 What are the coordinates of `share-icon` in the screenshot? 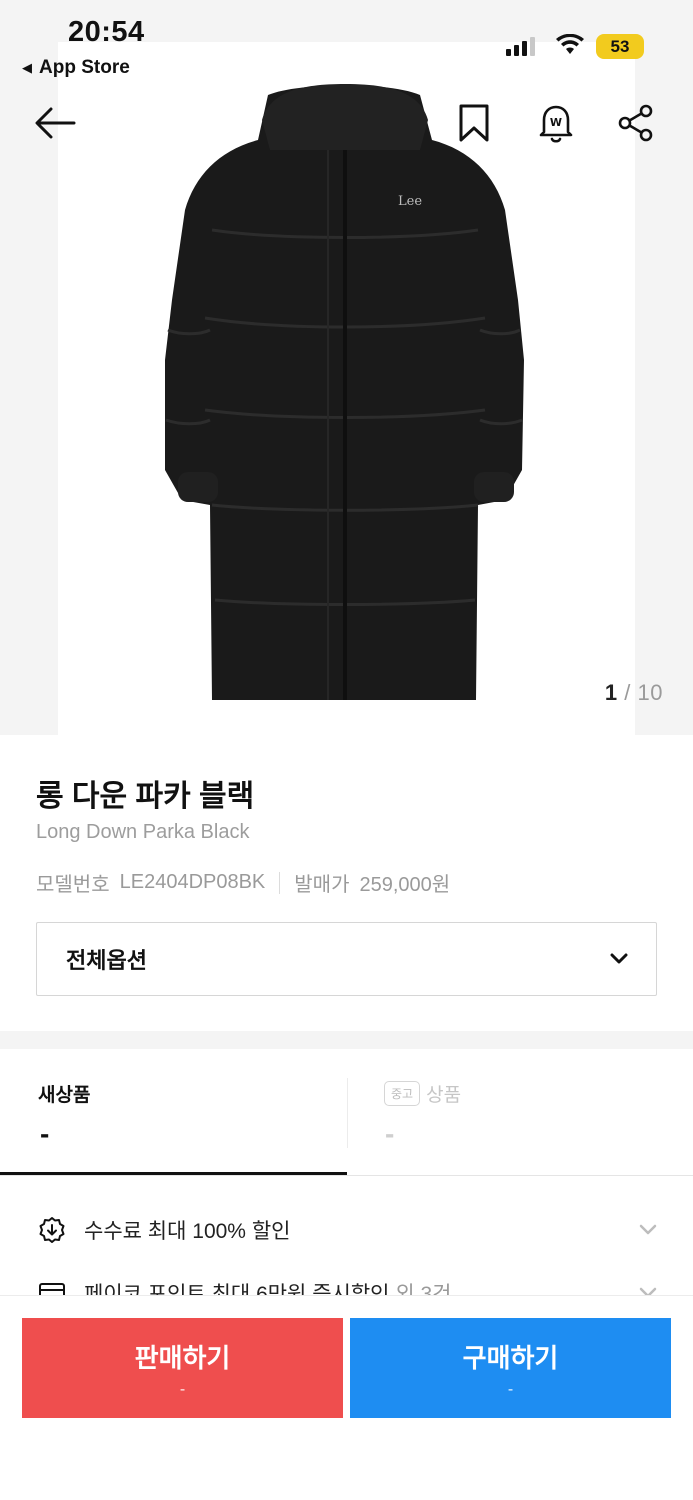 It's located at (635, 123).